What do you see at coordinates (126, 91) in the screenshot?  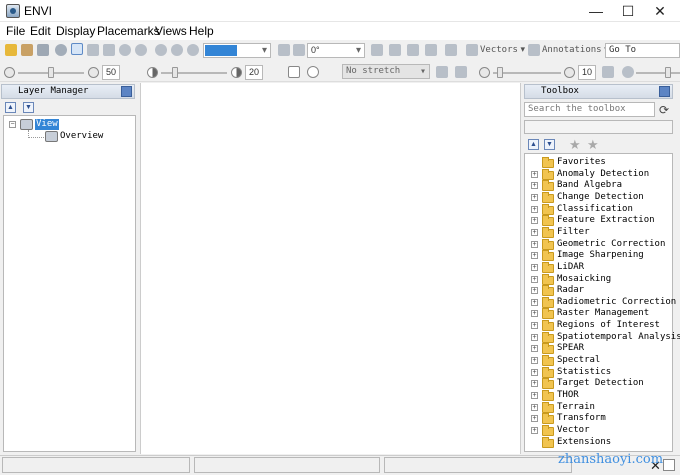 I see `layer-manager-pin-icon` at bounding box center [126, 91].